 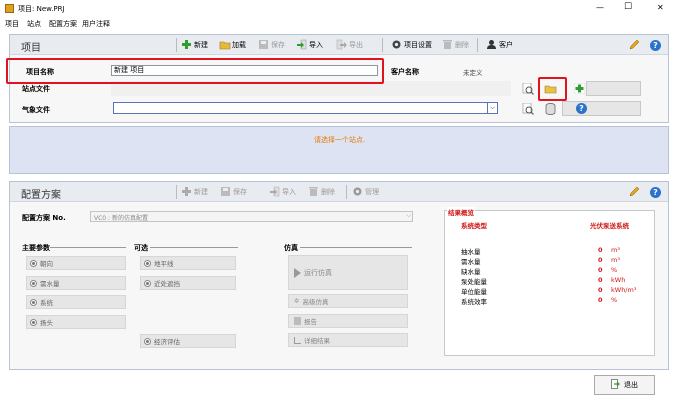 I want to click on menu-user-notes: 用户注释, so click(x=96, y=24).